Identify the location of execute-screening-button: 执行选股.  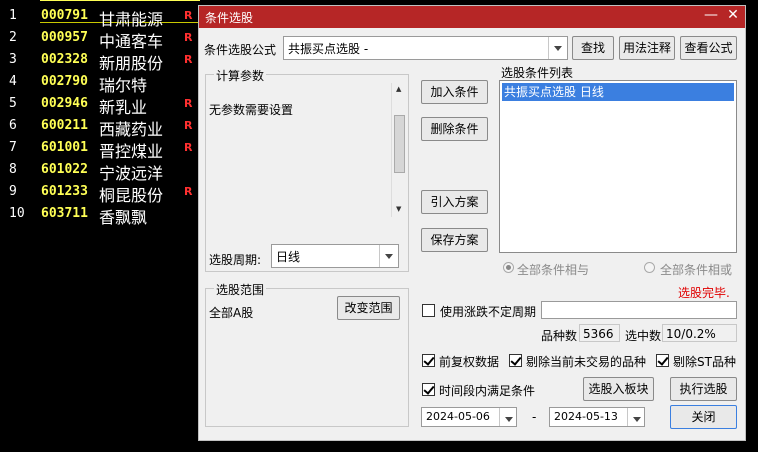
(703, 389).